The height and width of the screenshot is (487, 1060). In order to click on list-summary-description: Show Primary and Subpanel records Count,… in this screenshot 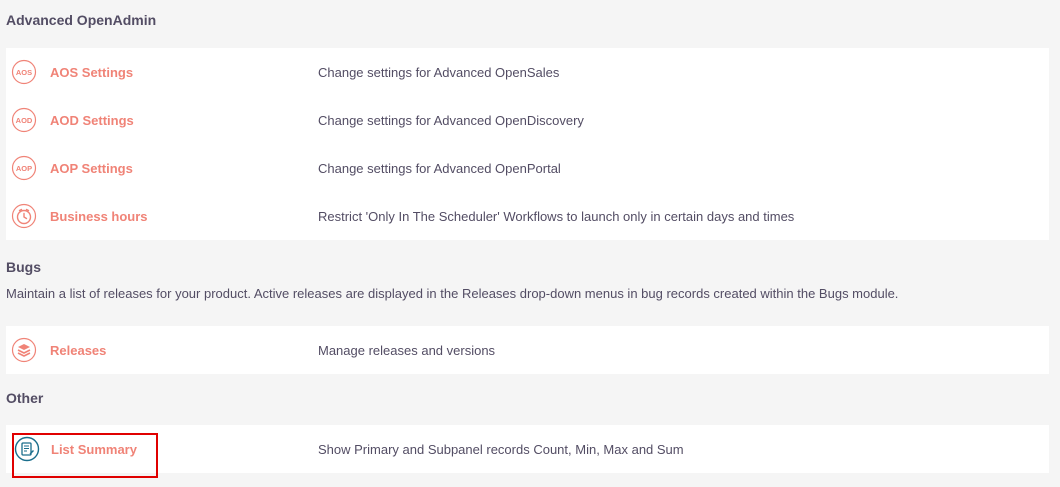, I will do `click(501, 449)`.